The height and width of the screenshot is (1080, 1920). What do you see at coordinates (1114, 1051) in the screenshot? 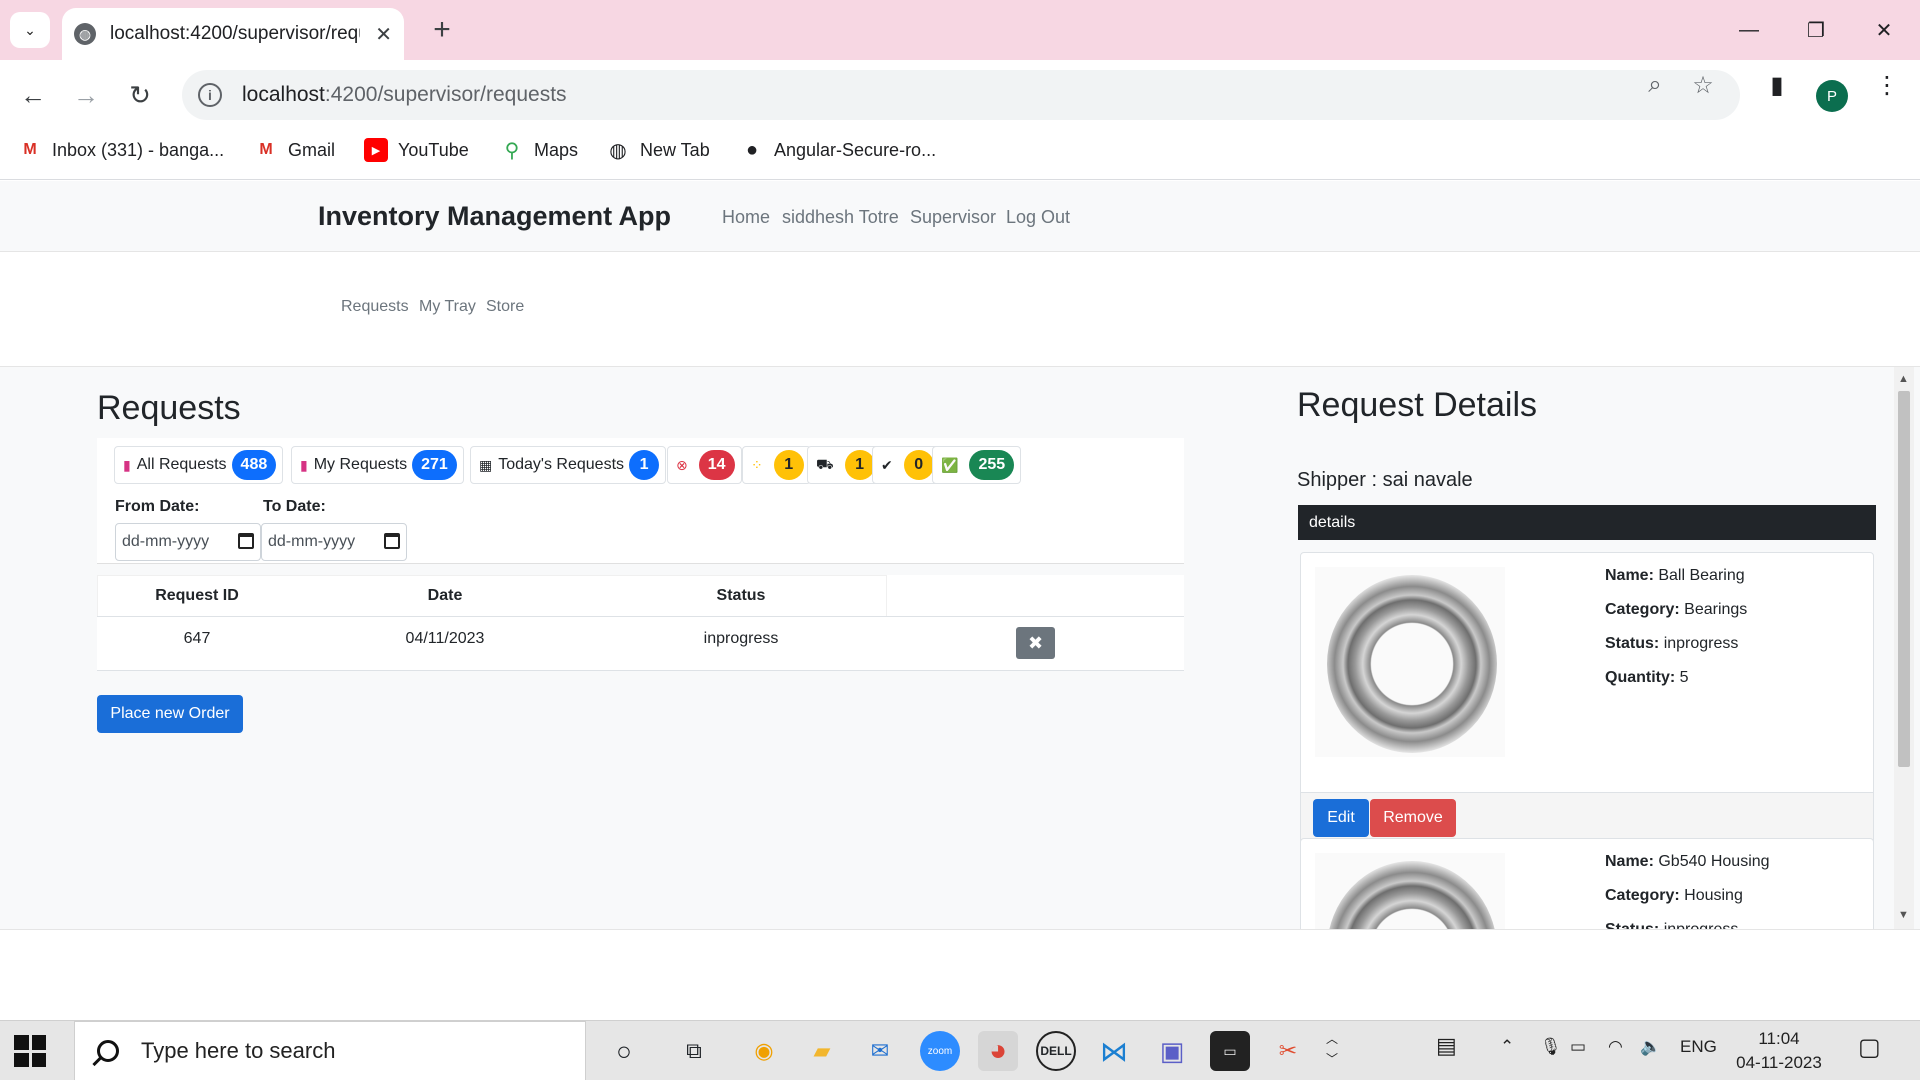
I see `vscode-icon: ⋈` at bounding box center [1114, 1051].